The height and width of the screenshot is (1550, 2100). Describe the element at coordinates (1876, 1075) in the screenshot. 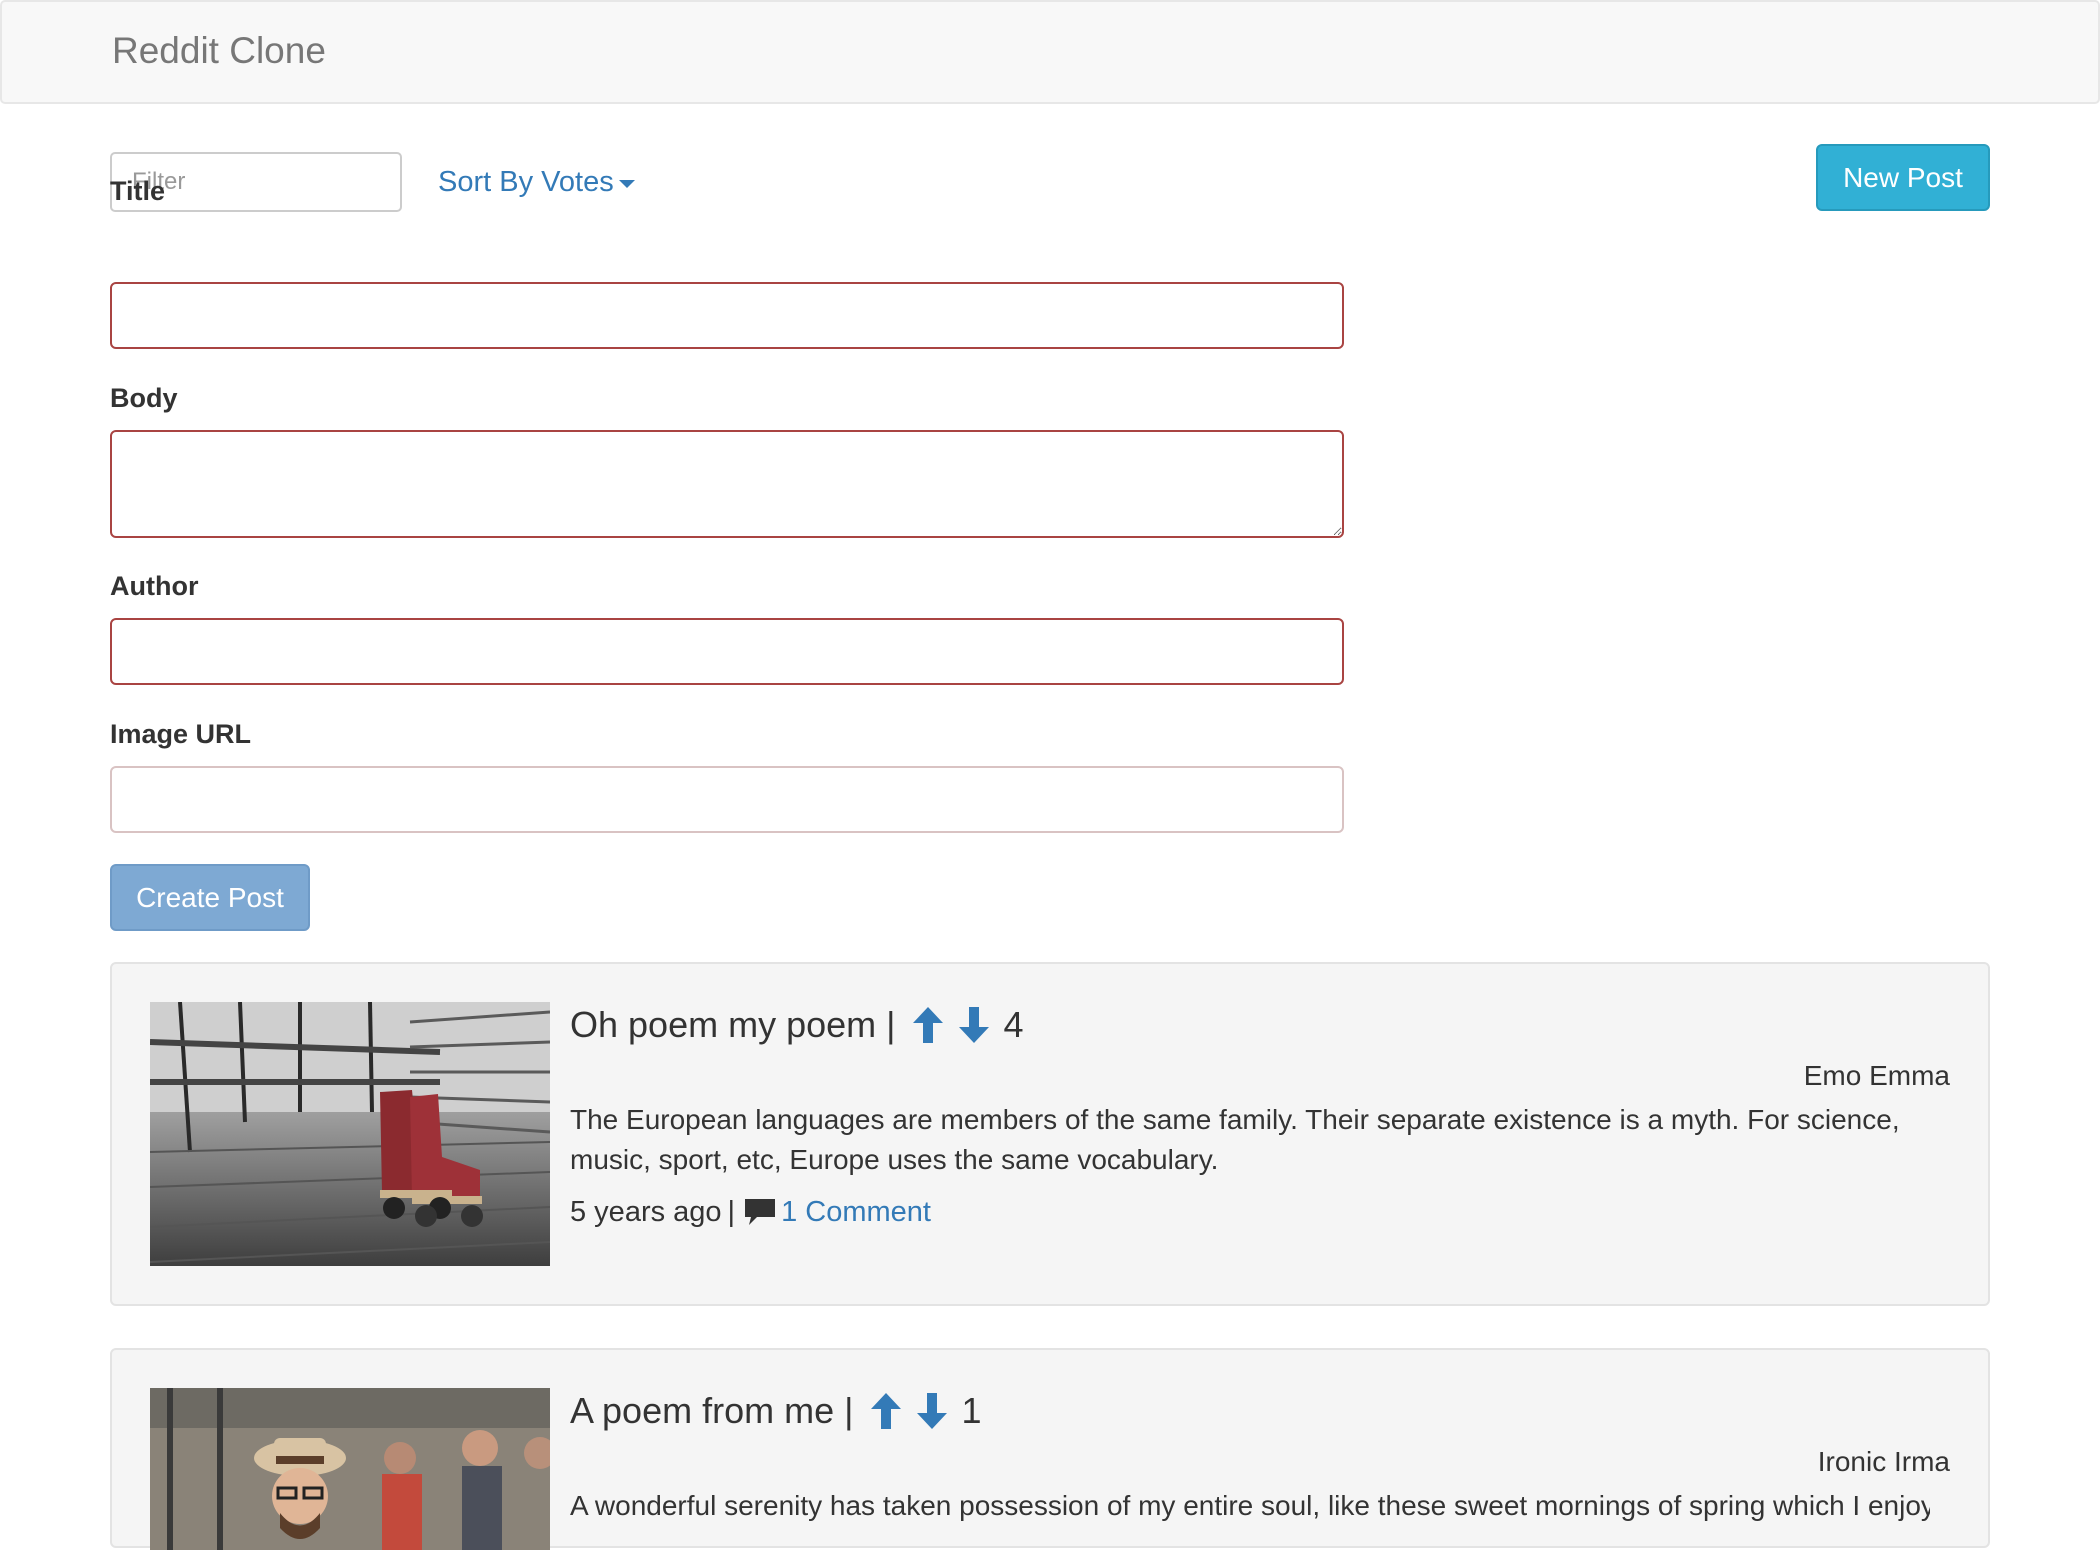

I see `post-author: Emo Emma` at that location.